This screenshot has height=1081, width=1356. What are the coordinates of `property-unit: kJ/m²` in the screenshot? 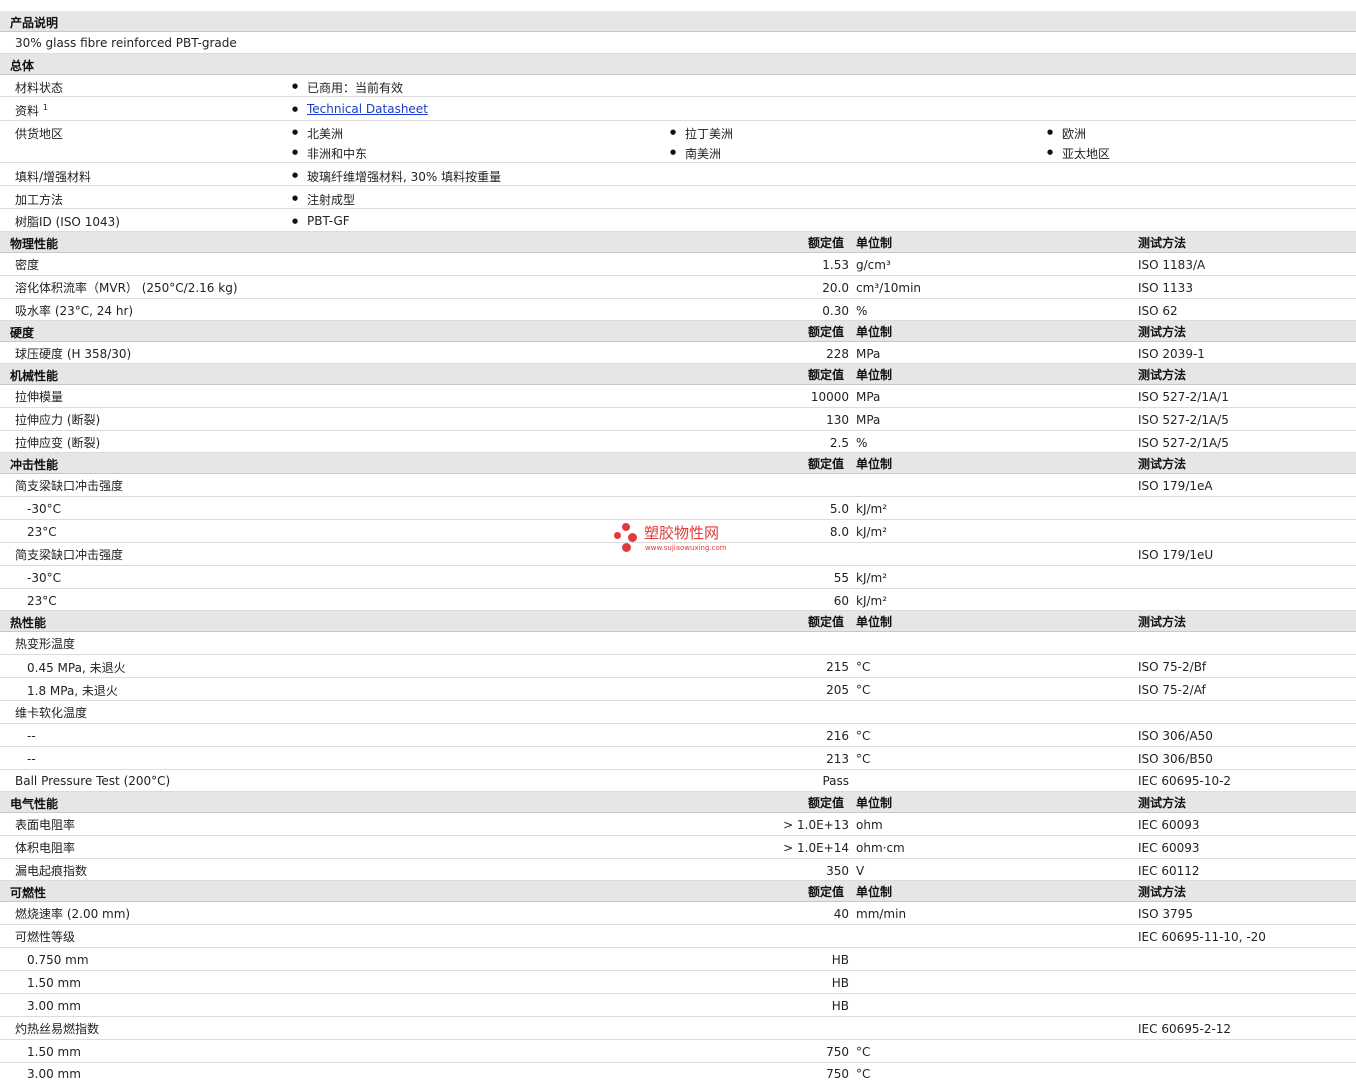 It's located at (872, 601).